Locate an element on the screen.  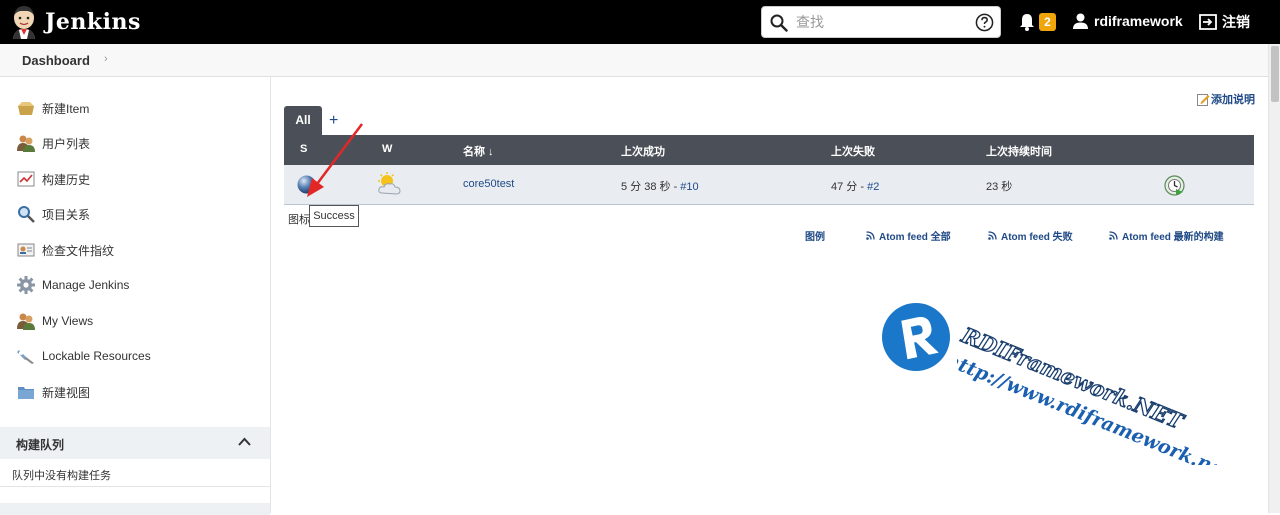
column-last-duration: 上次持续时间 is located at coordinates (1019, 151).